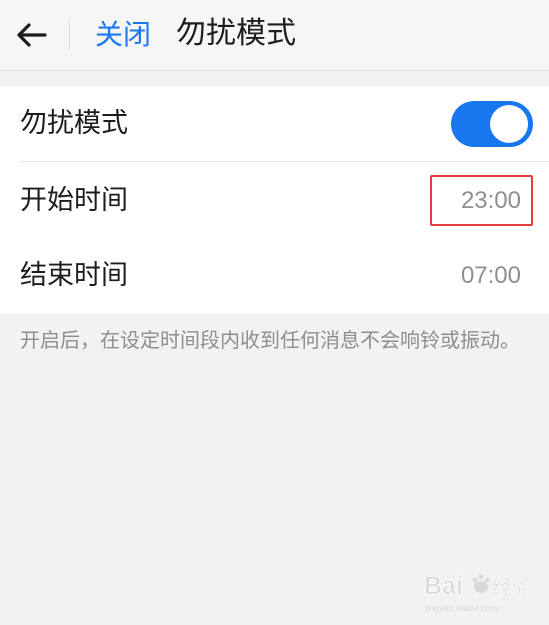 Image resolution: width=549 pixels, height=625 pixels. What do you see at coordinates (491, 201) in the screenshot?
I see `start-time-value: 23:00` at bounding box center [491, 201].